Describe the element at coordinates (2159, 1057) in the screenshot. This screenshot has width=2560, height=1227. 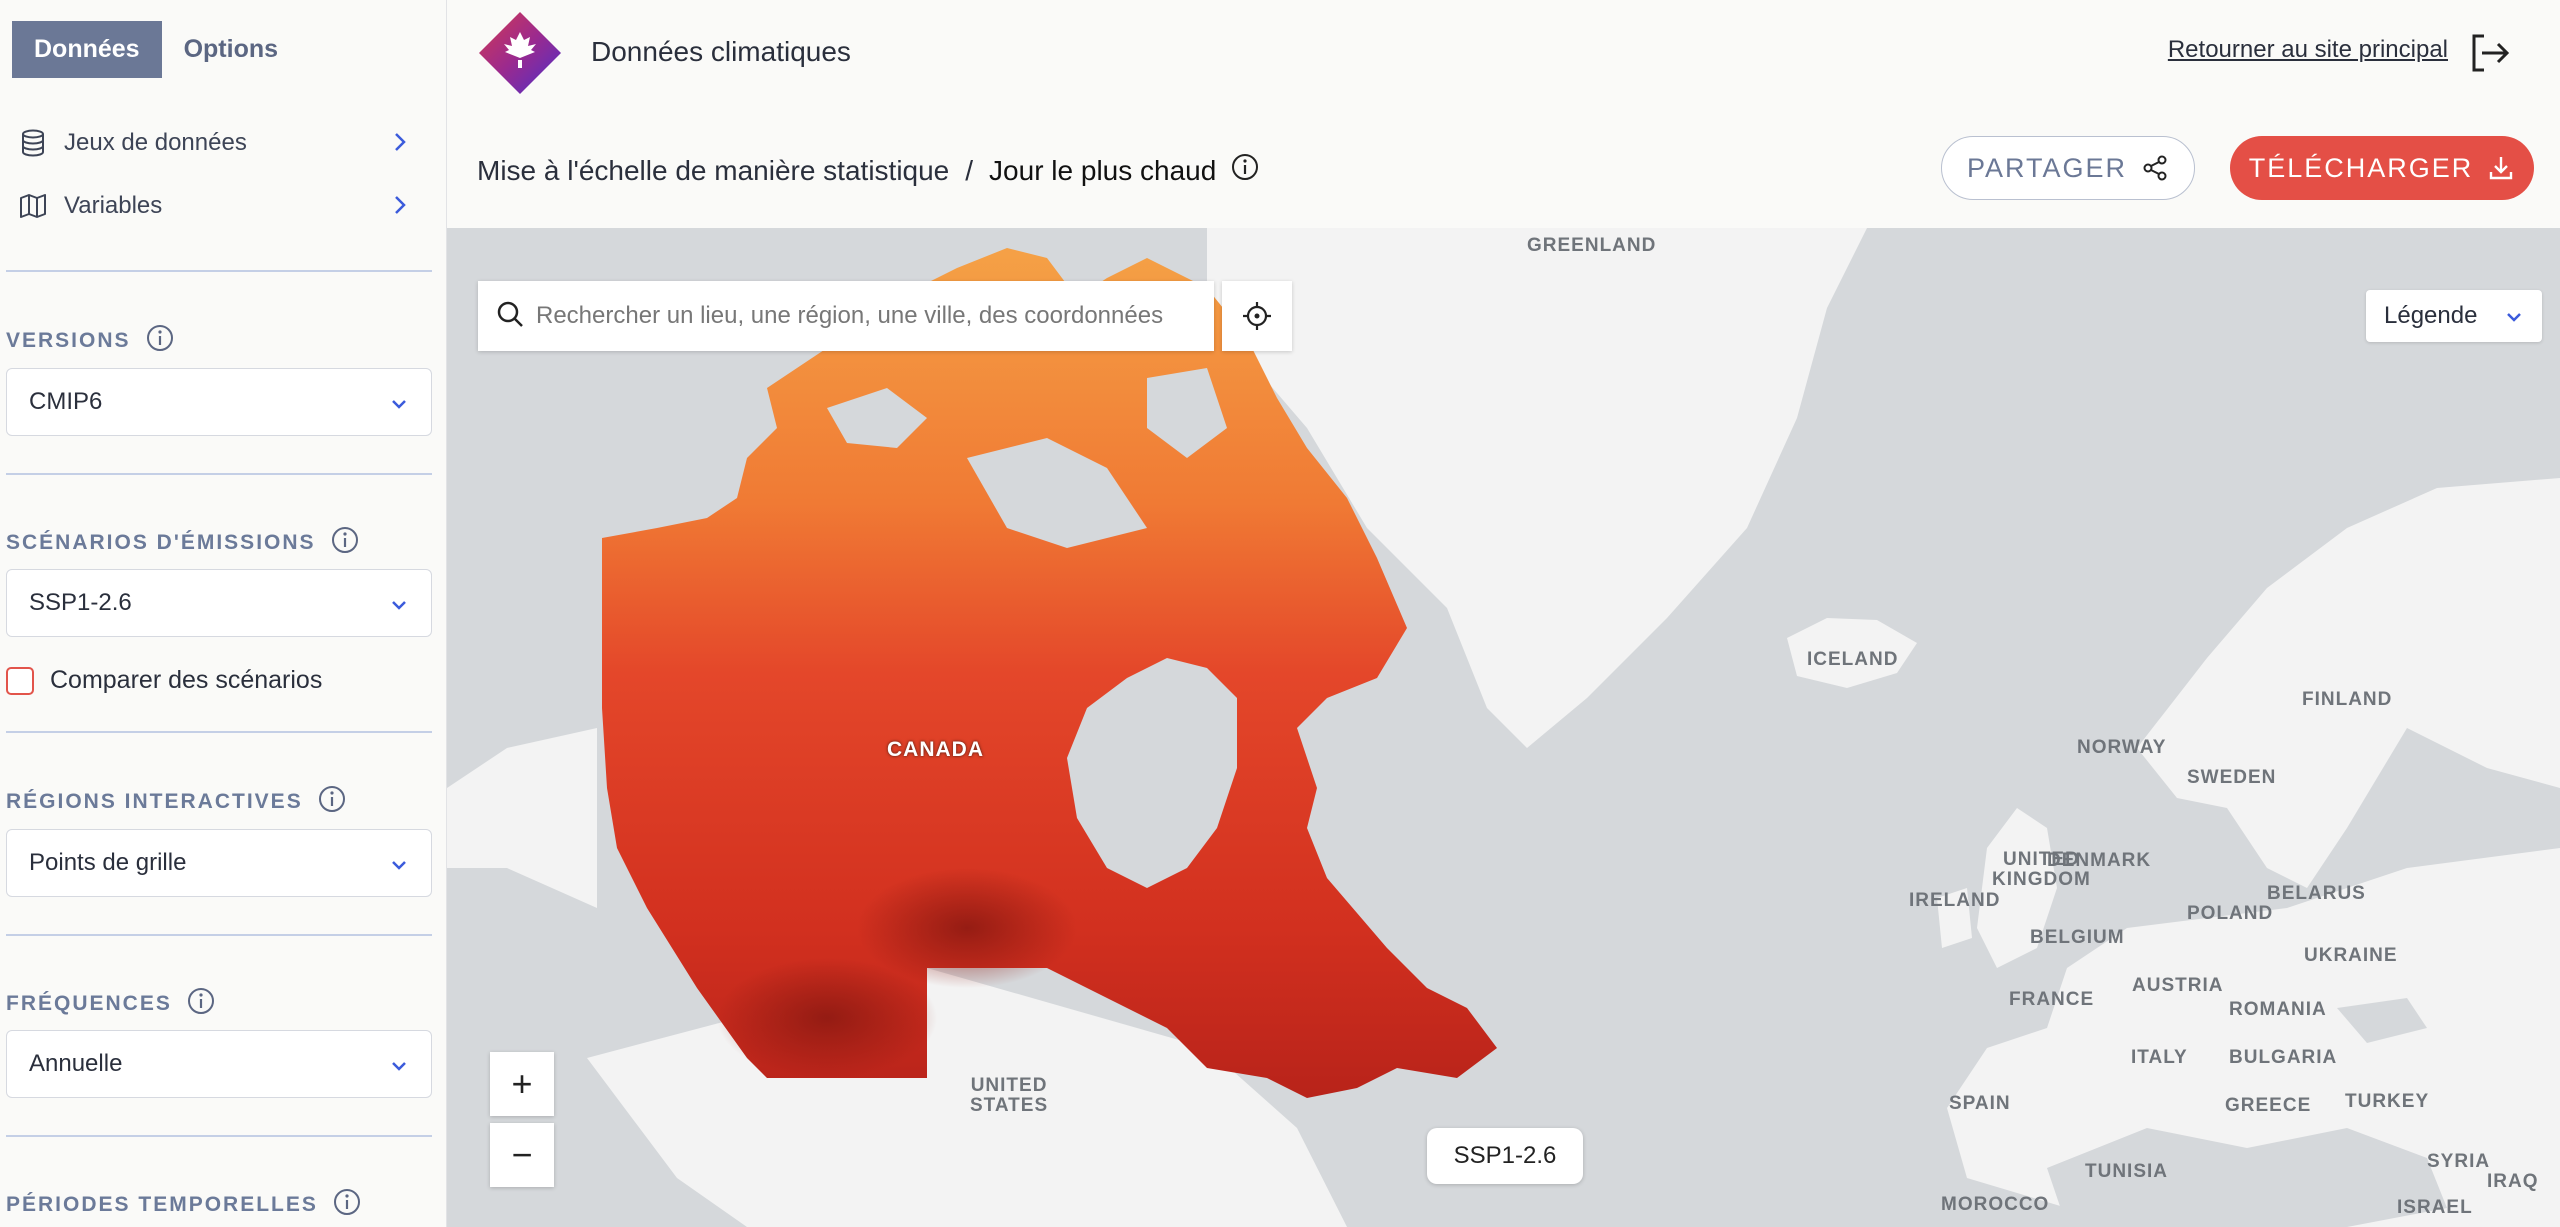
I see `map-label-italy: ITALY` at that location.